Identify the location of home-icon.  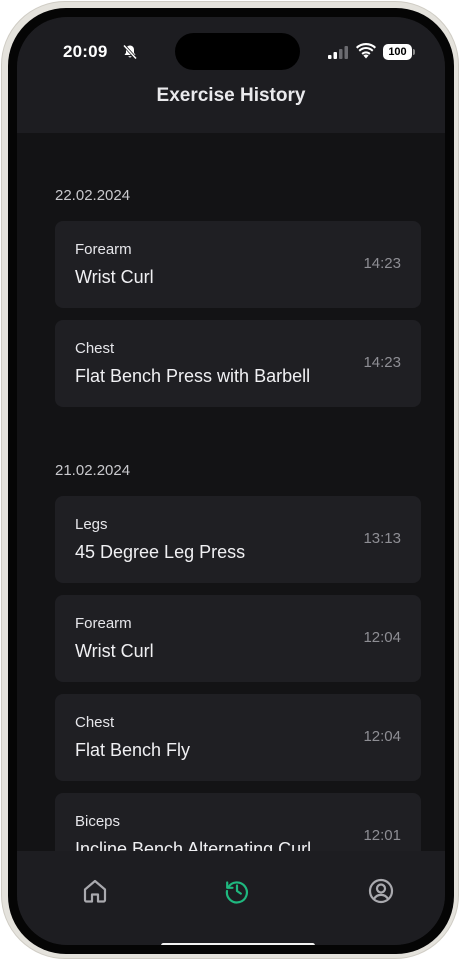
(95, 891).